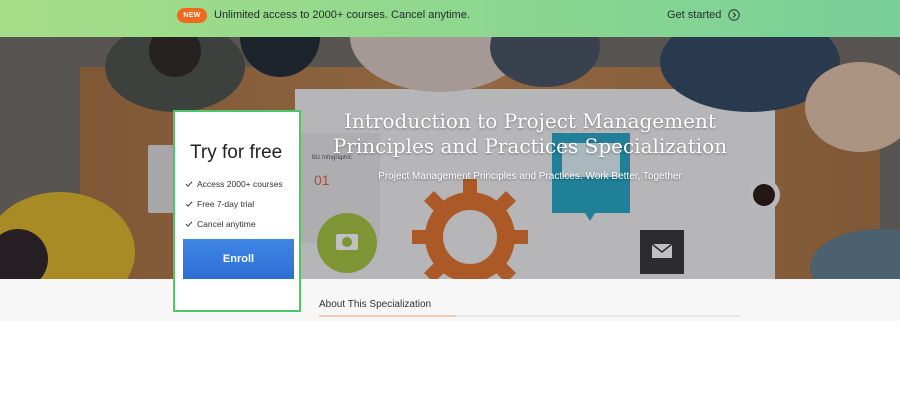  I want to click on tab-active-indicator, so click(387, 316).